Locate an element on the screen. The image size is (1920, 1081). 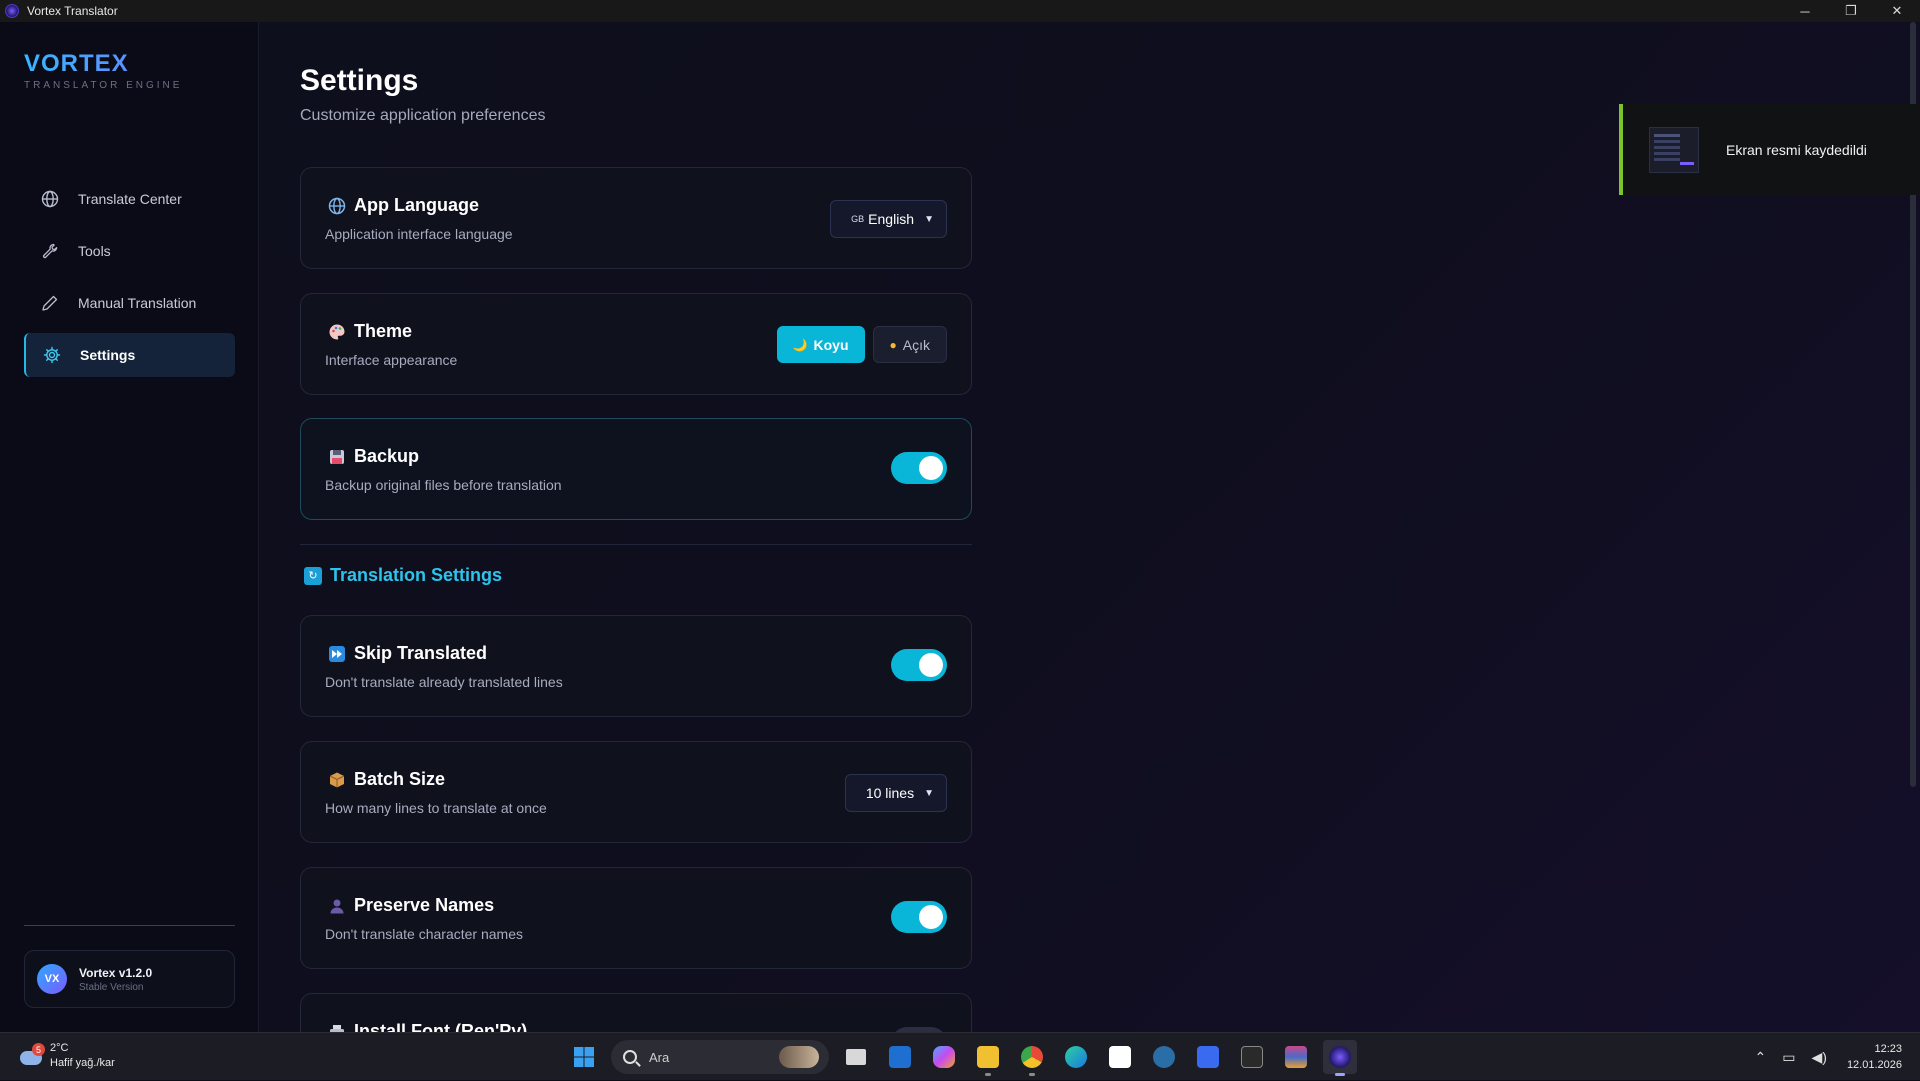
batch-size-select: 10 lines ▼ is located at coordinates (895, 793).